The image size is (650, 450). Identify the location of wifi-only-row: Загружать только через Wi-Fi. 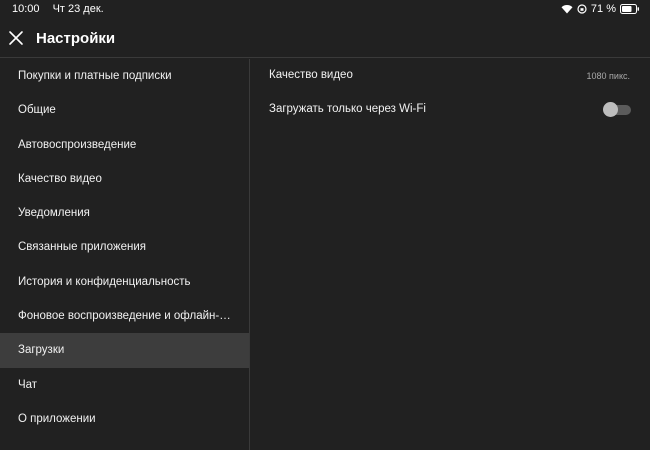
(450, 110).